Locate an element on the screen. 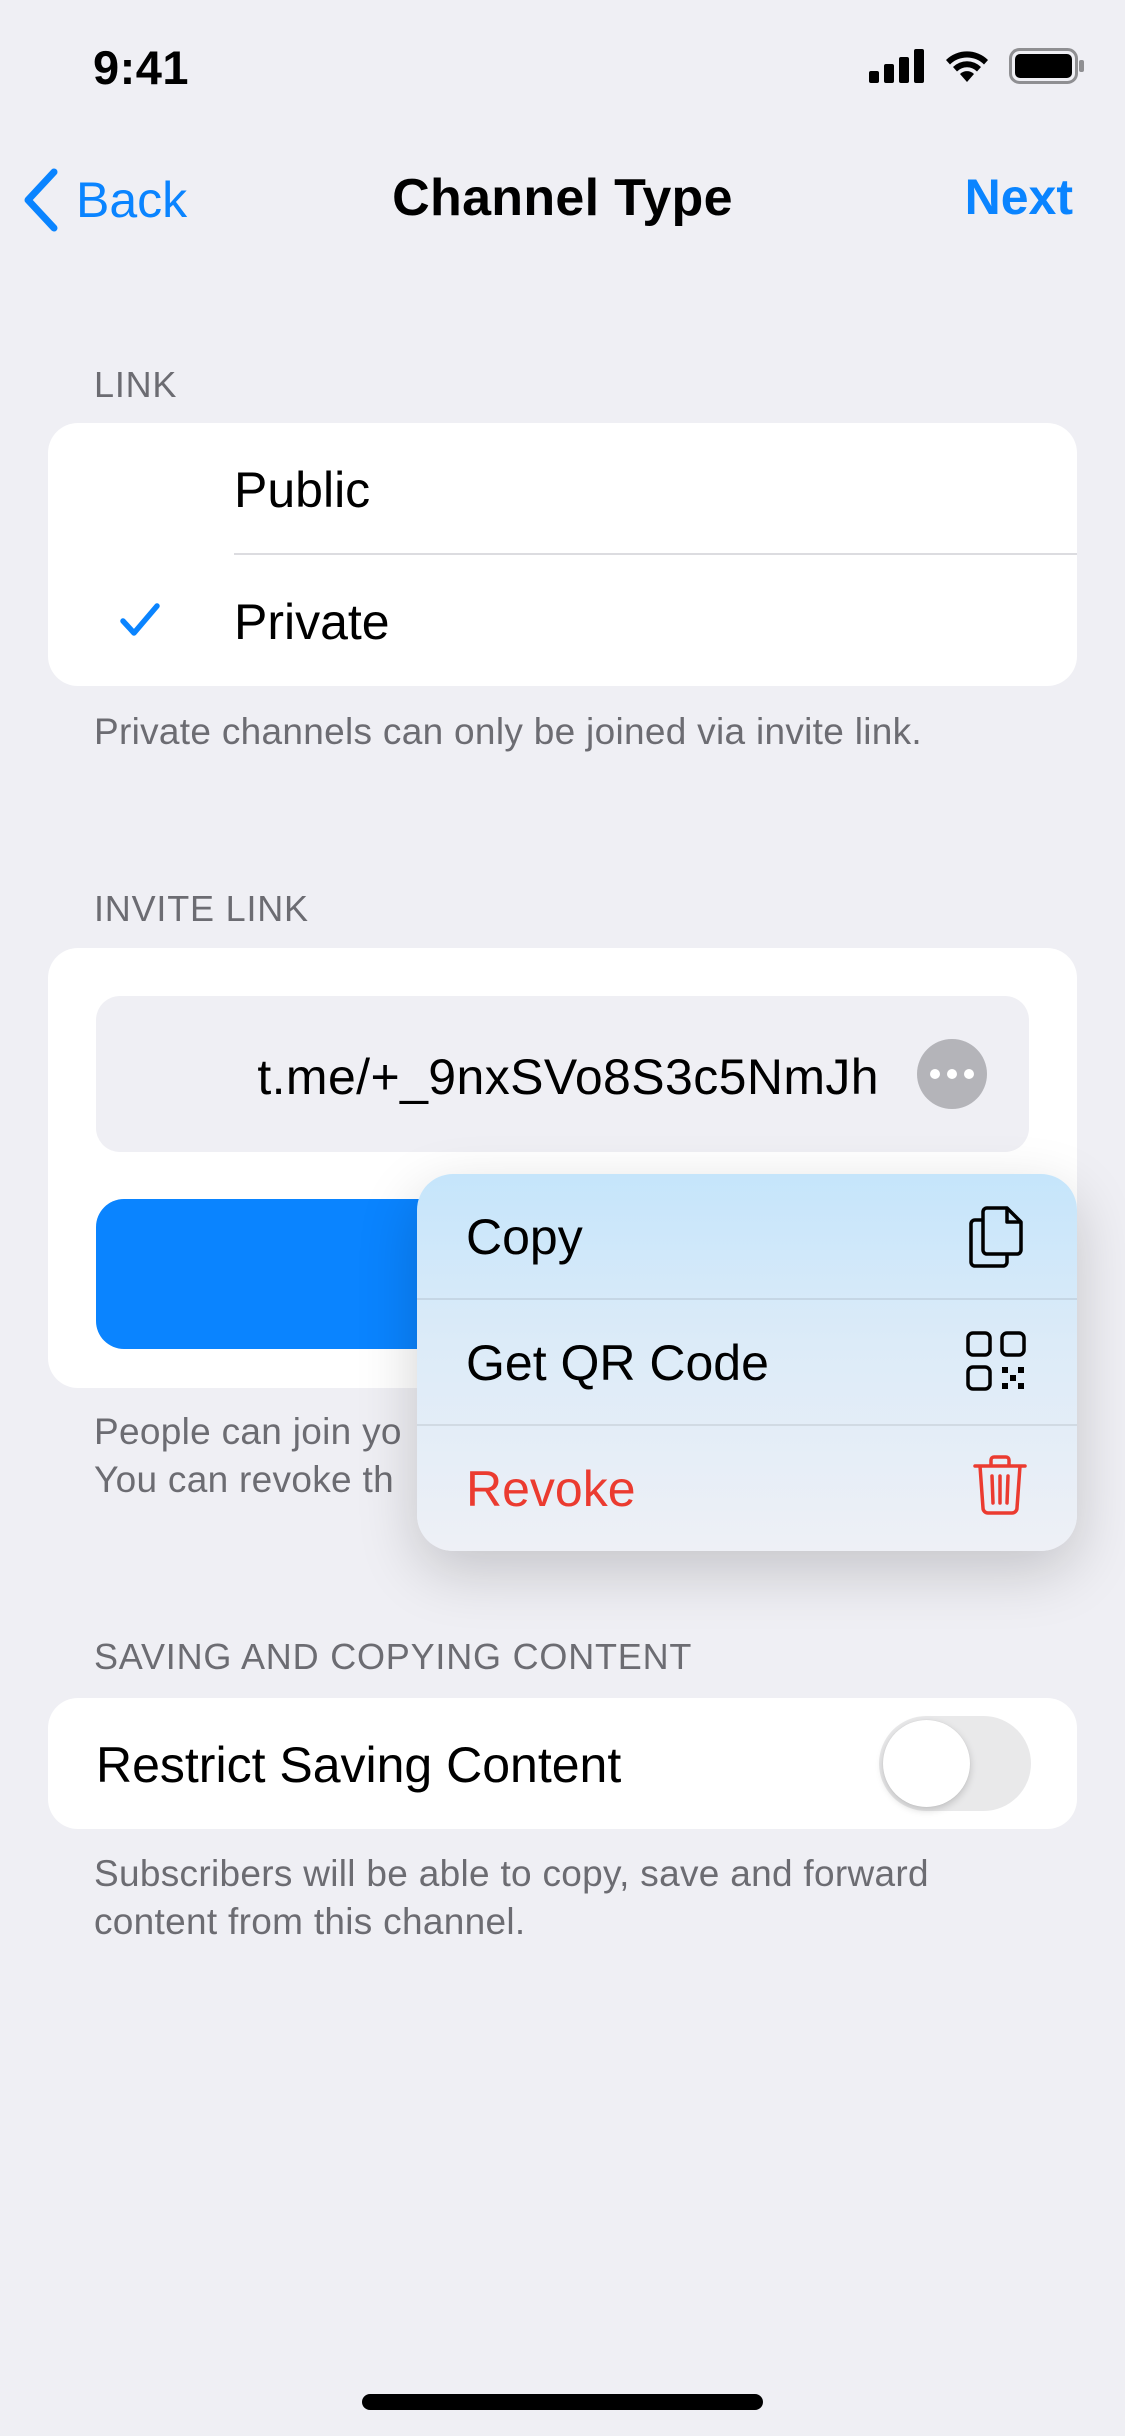 This screenshot has height=2436, width=1125. invite-link-footer-line2: You can revoke th is located at coordinates (244, 1479).